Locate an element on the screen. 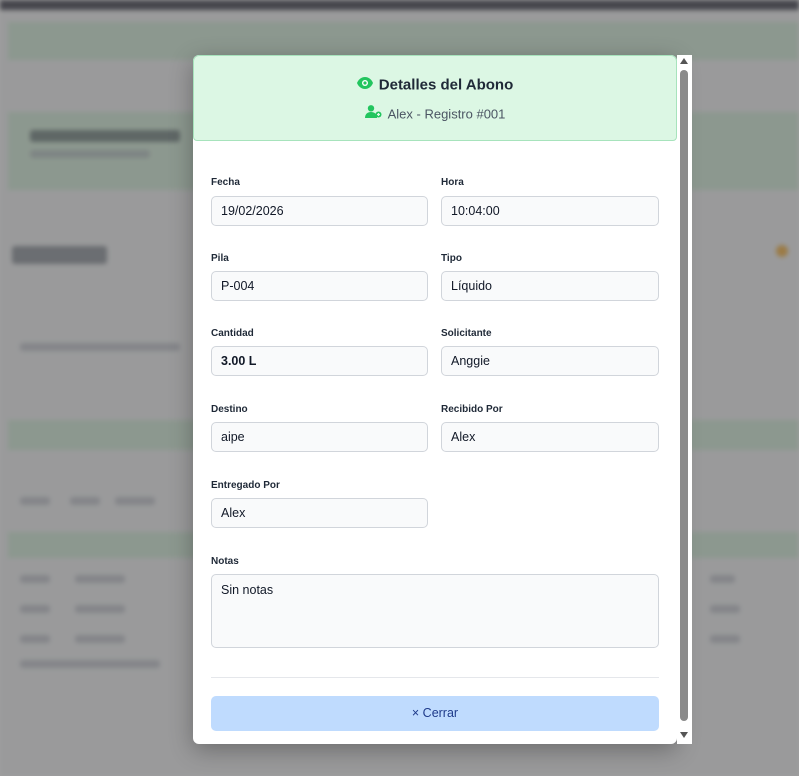 Image resolution: width=799 pixels, height=776 pixels. scrollbar-thumb is located at coordinates (684, 395).